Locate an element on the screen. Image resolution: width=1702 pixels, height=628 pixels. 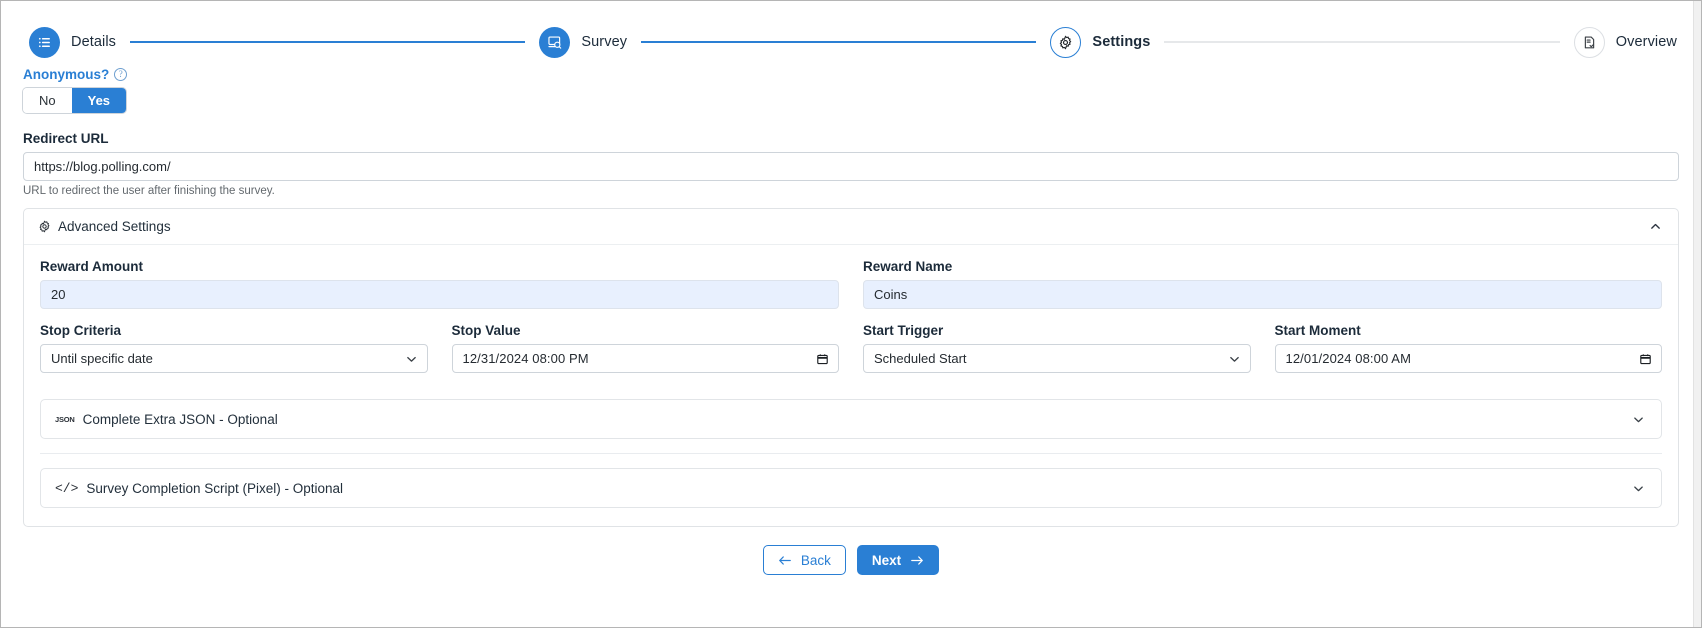
step-survey: Survey is located at coordinates (583, 42).